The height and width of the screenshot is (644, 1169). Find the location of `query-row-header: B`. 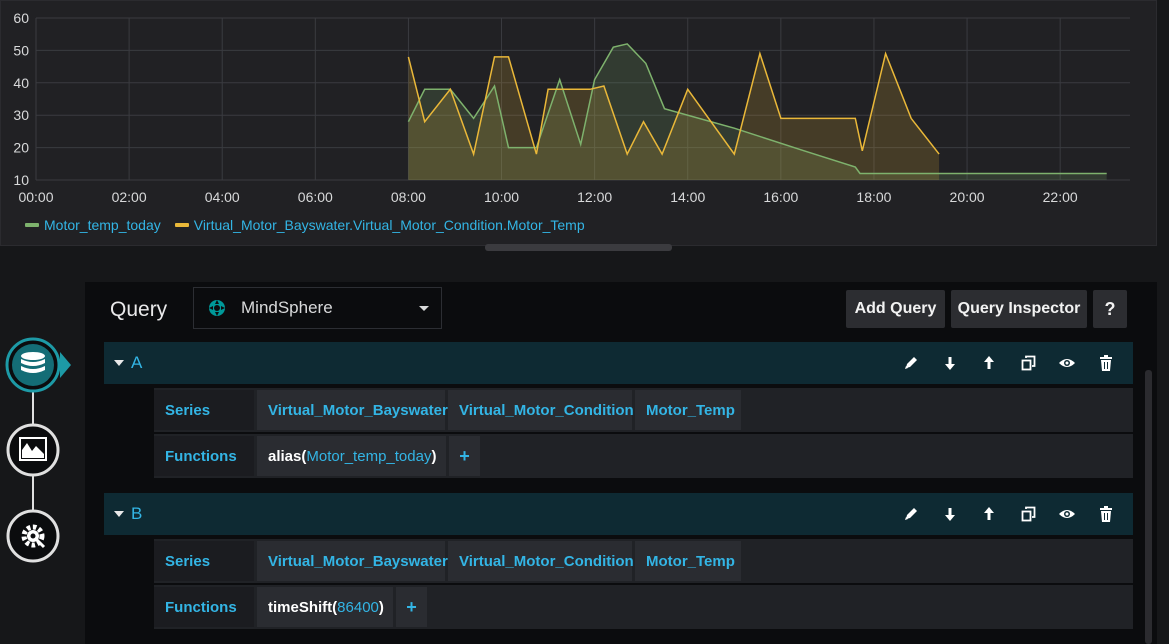

query-row-header: B is located at coordinates (618, 514).